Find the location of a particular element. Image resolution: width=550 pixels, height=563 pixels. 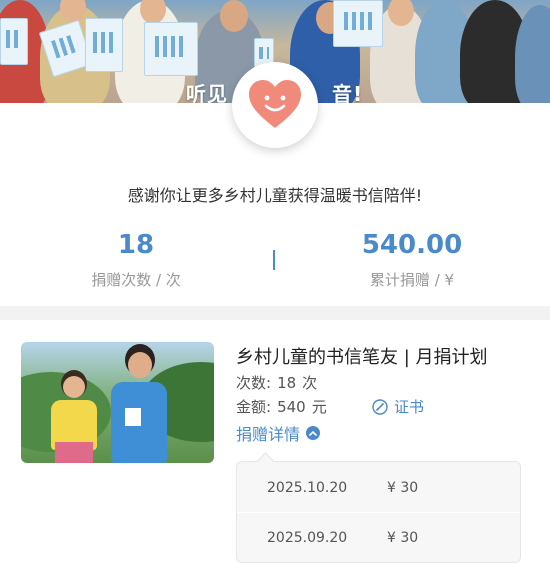

donation-times: 次数: 18 次 is located at coordinates (276, 382).